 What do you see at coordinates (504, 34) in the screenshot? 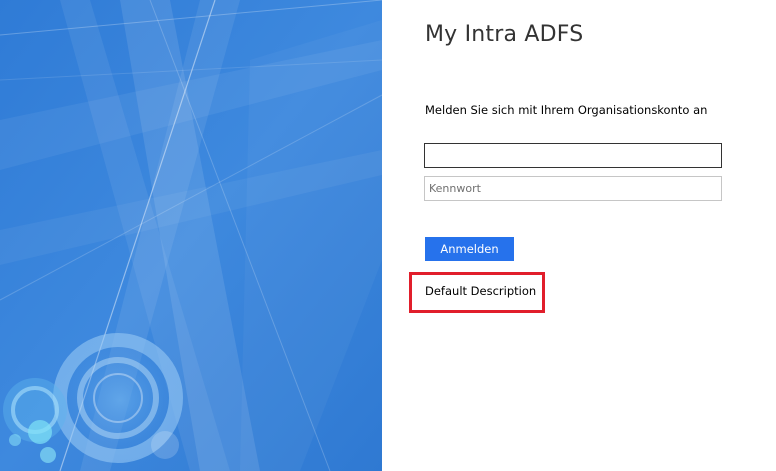
I see `page-title: My Intra ADFS` at bounding box center [504, 34].